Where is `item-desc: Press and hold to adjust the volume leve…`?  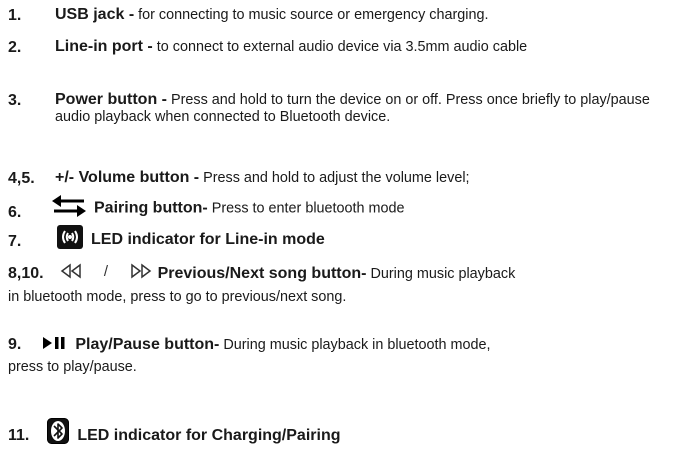 item-desc: Press and hold to adjust the volume leve… is located at coordinates (334, 178).